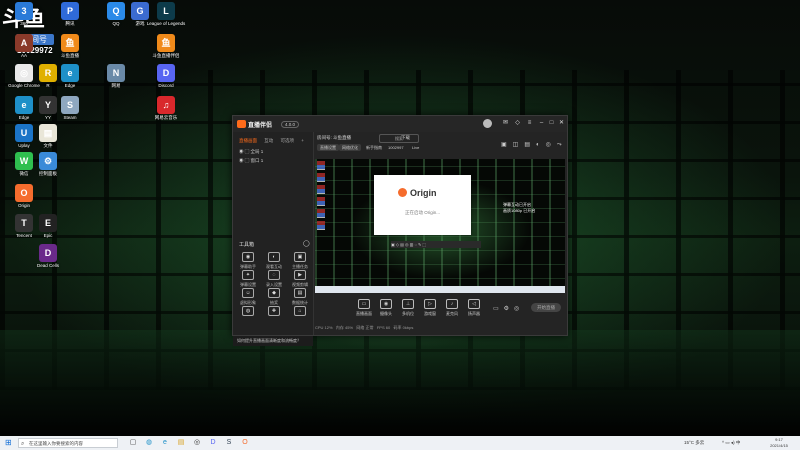  Describe the element at coordinates (508, 308) in the screenshot. I see `bottom-extra-icons: ▭⚙◎` at that location.